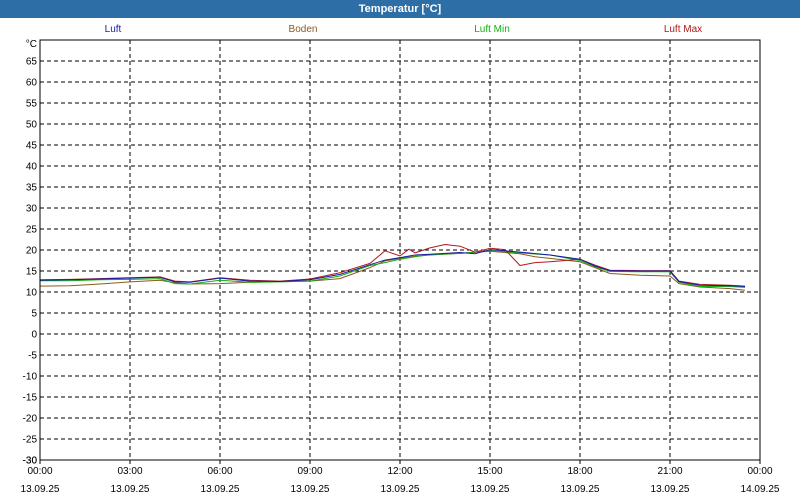 This screenshot has height=500, width=800. What do you see at coordinates (30, 377) in the screenshot?
I see `y-tick-label: -10` at bounding box center [30, 377].